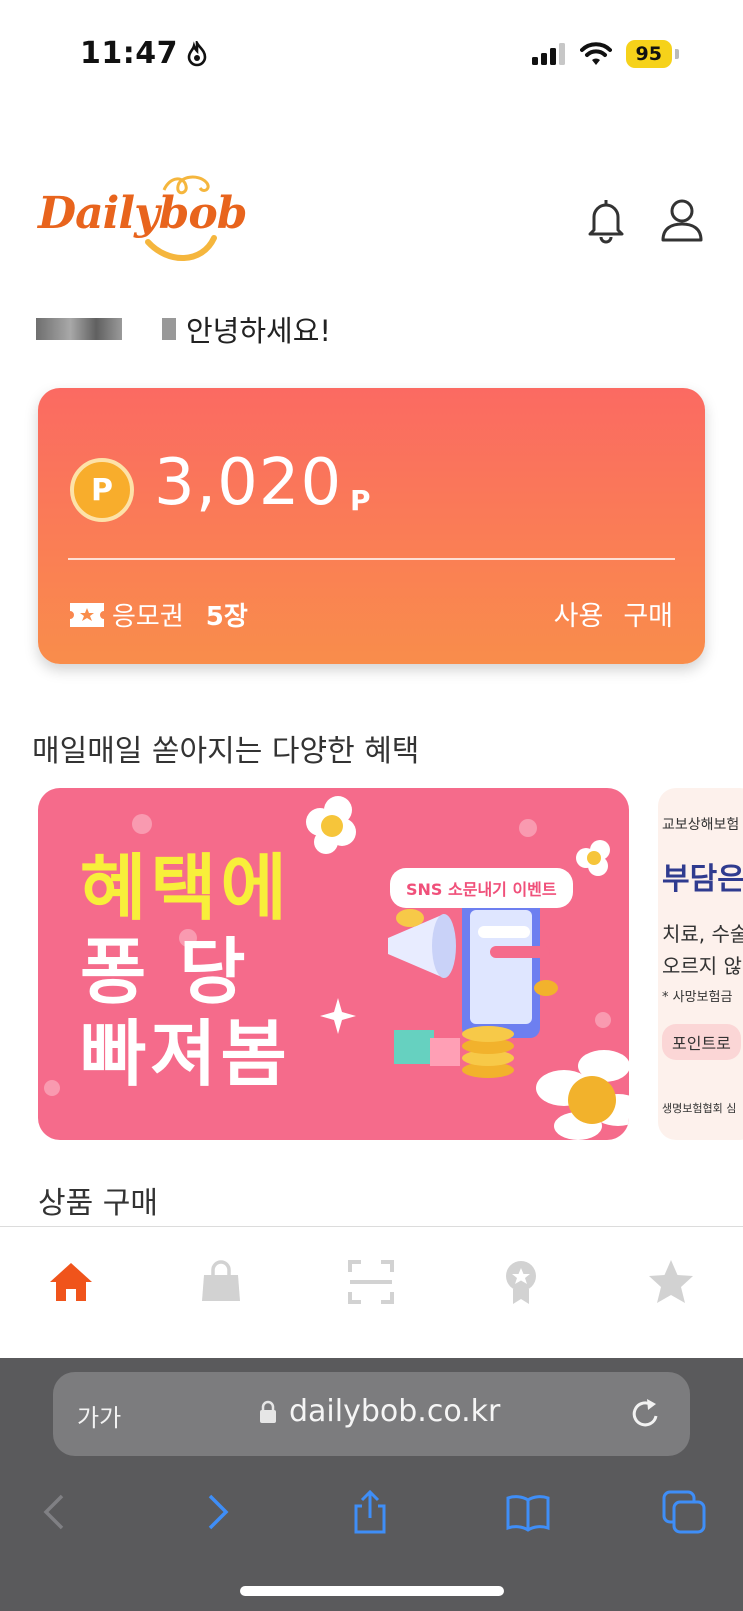 This screenshot has width=743, height=1611. What do you see at coordinates (216, 1512) in the screenshot?
I see `forward-icon` at bounding box center [216, 1512].